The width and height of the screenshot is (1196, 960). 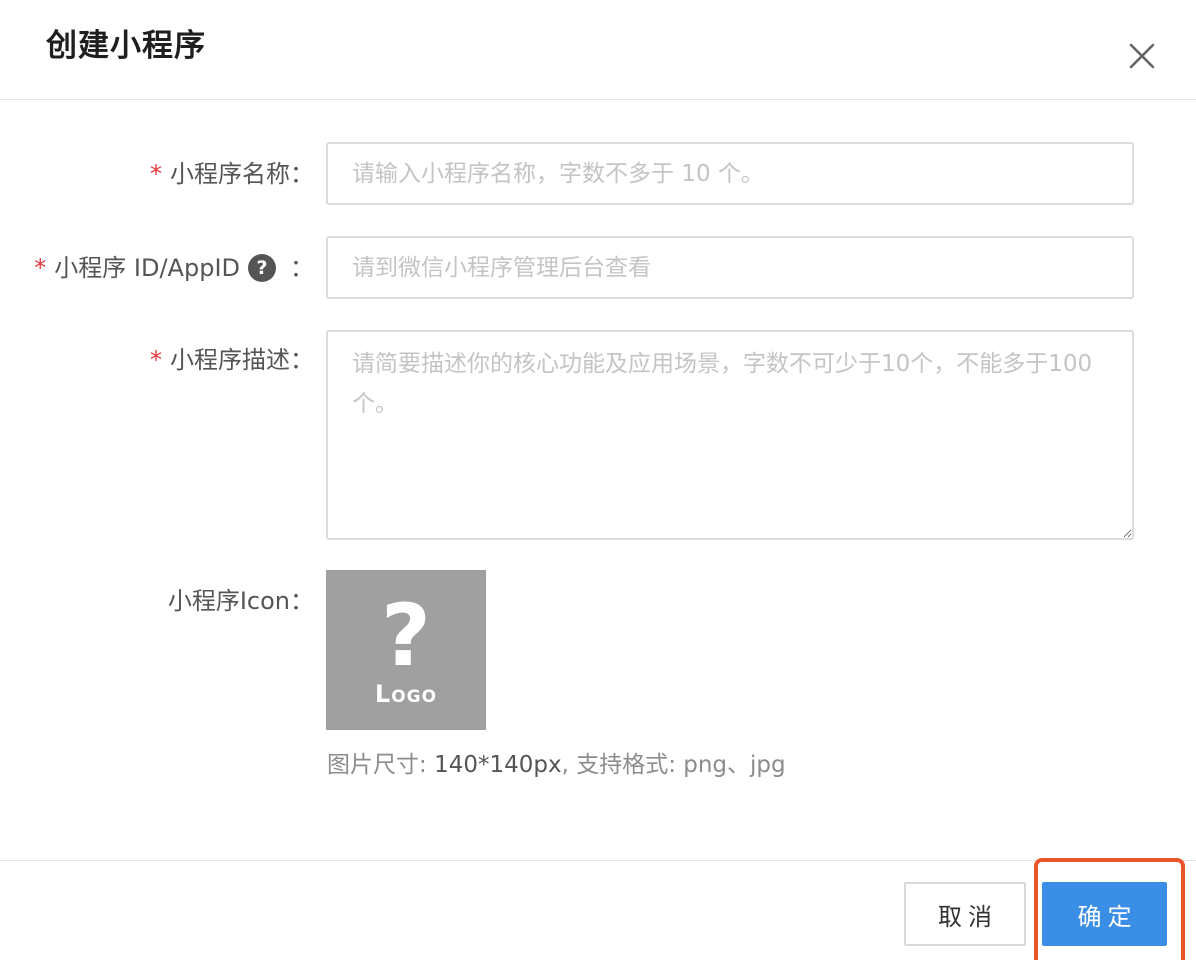 I want to click on icon-format-hint: 图片尺寸: 140*140px, 支持格式: png、jpg, so click(x=556, y=765).